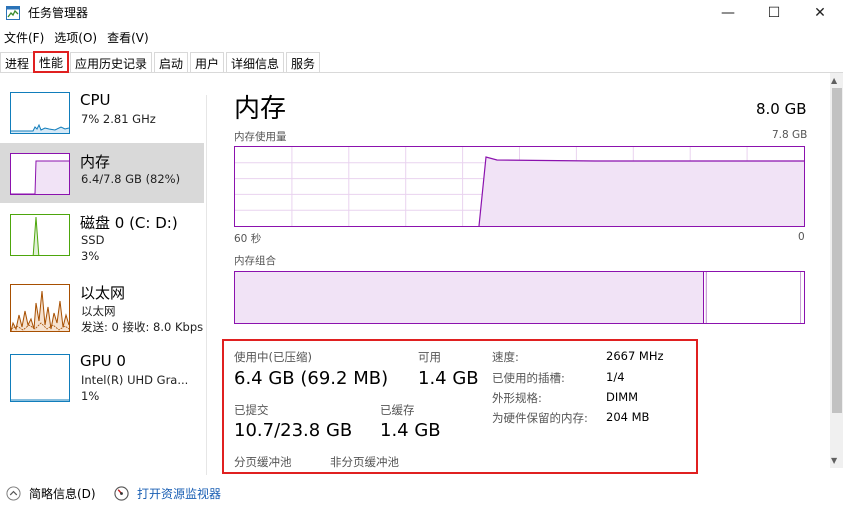  What do you see at coordinates (255, 261) in the screenshot?
I see `composition-caption: 内存组合` at bounding box center [255, 261].